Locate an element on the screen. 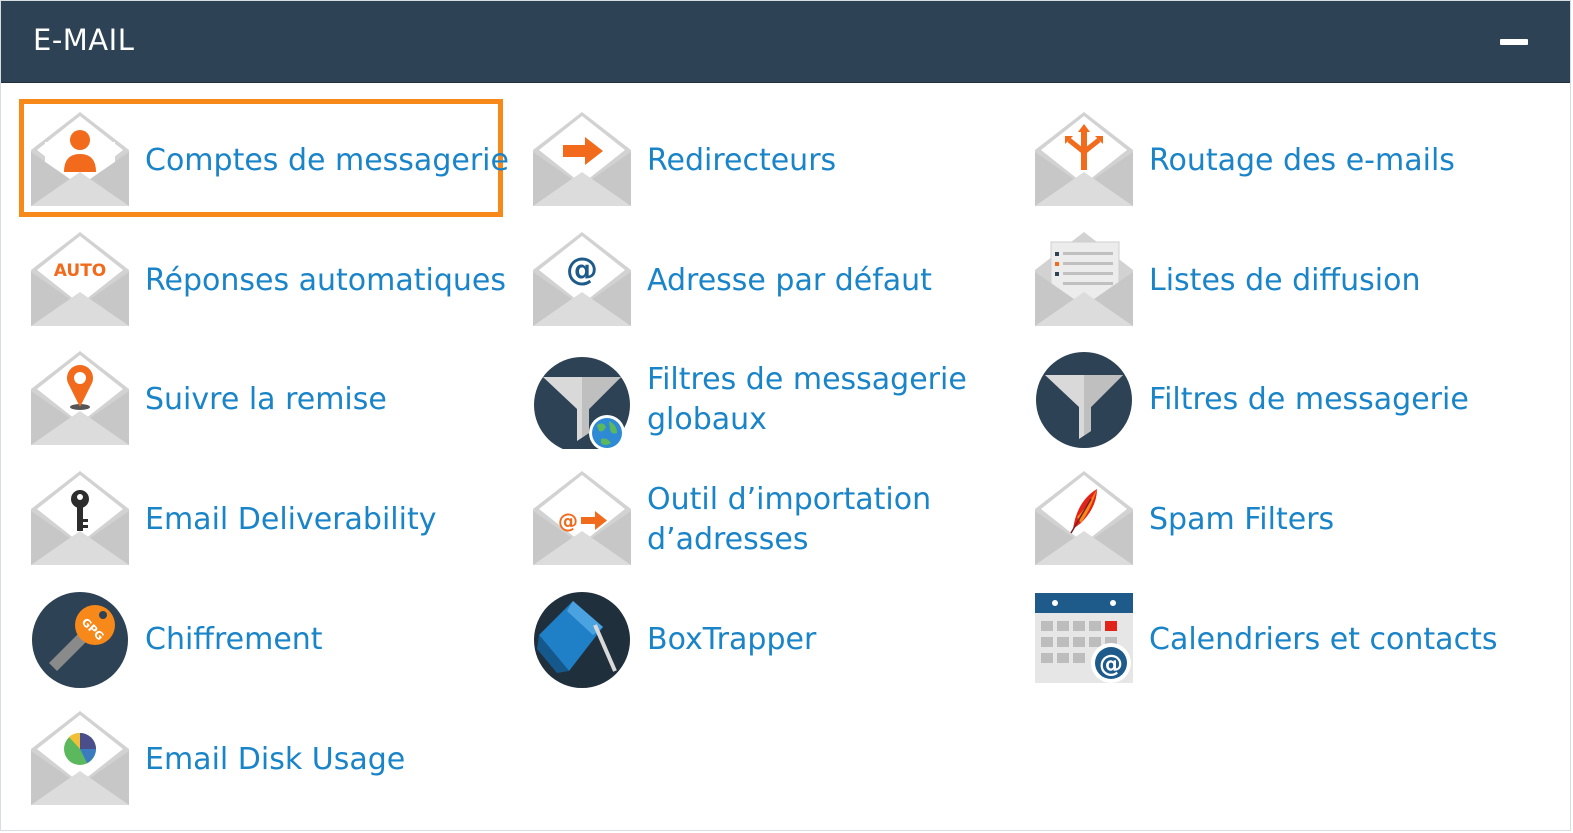  item-mailing-lists: Listes de diffusion is located at coordinates (1295, 287).